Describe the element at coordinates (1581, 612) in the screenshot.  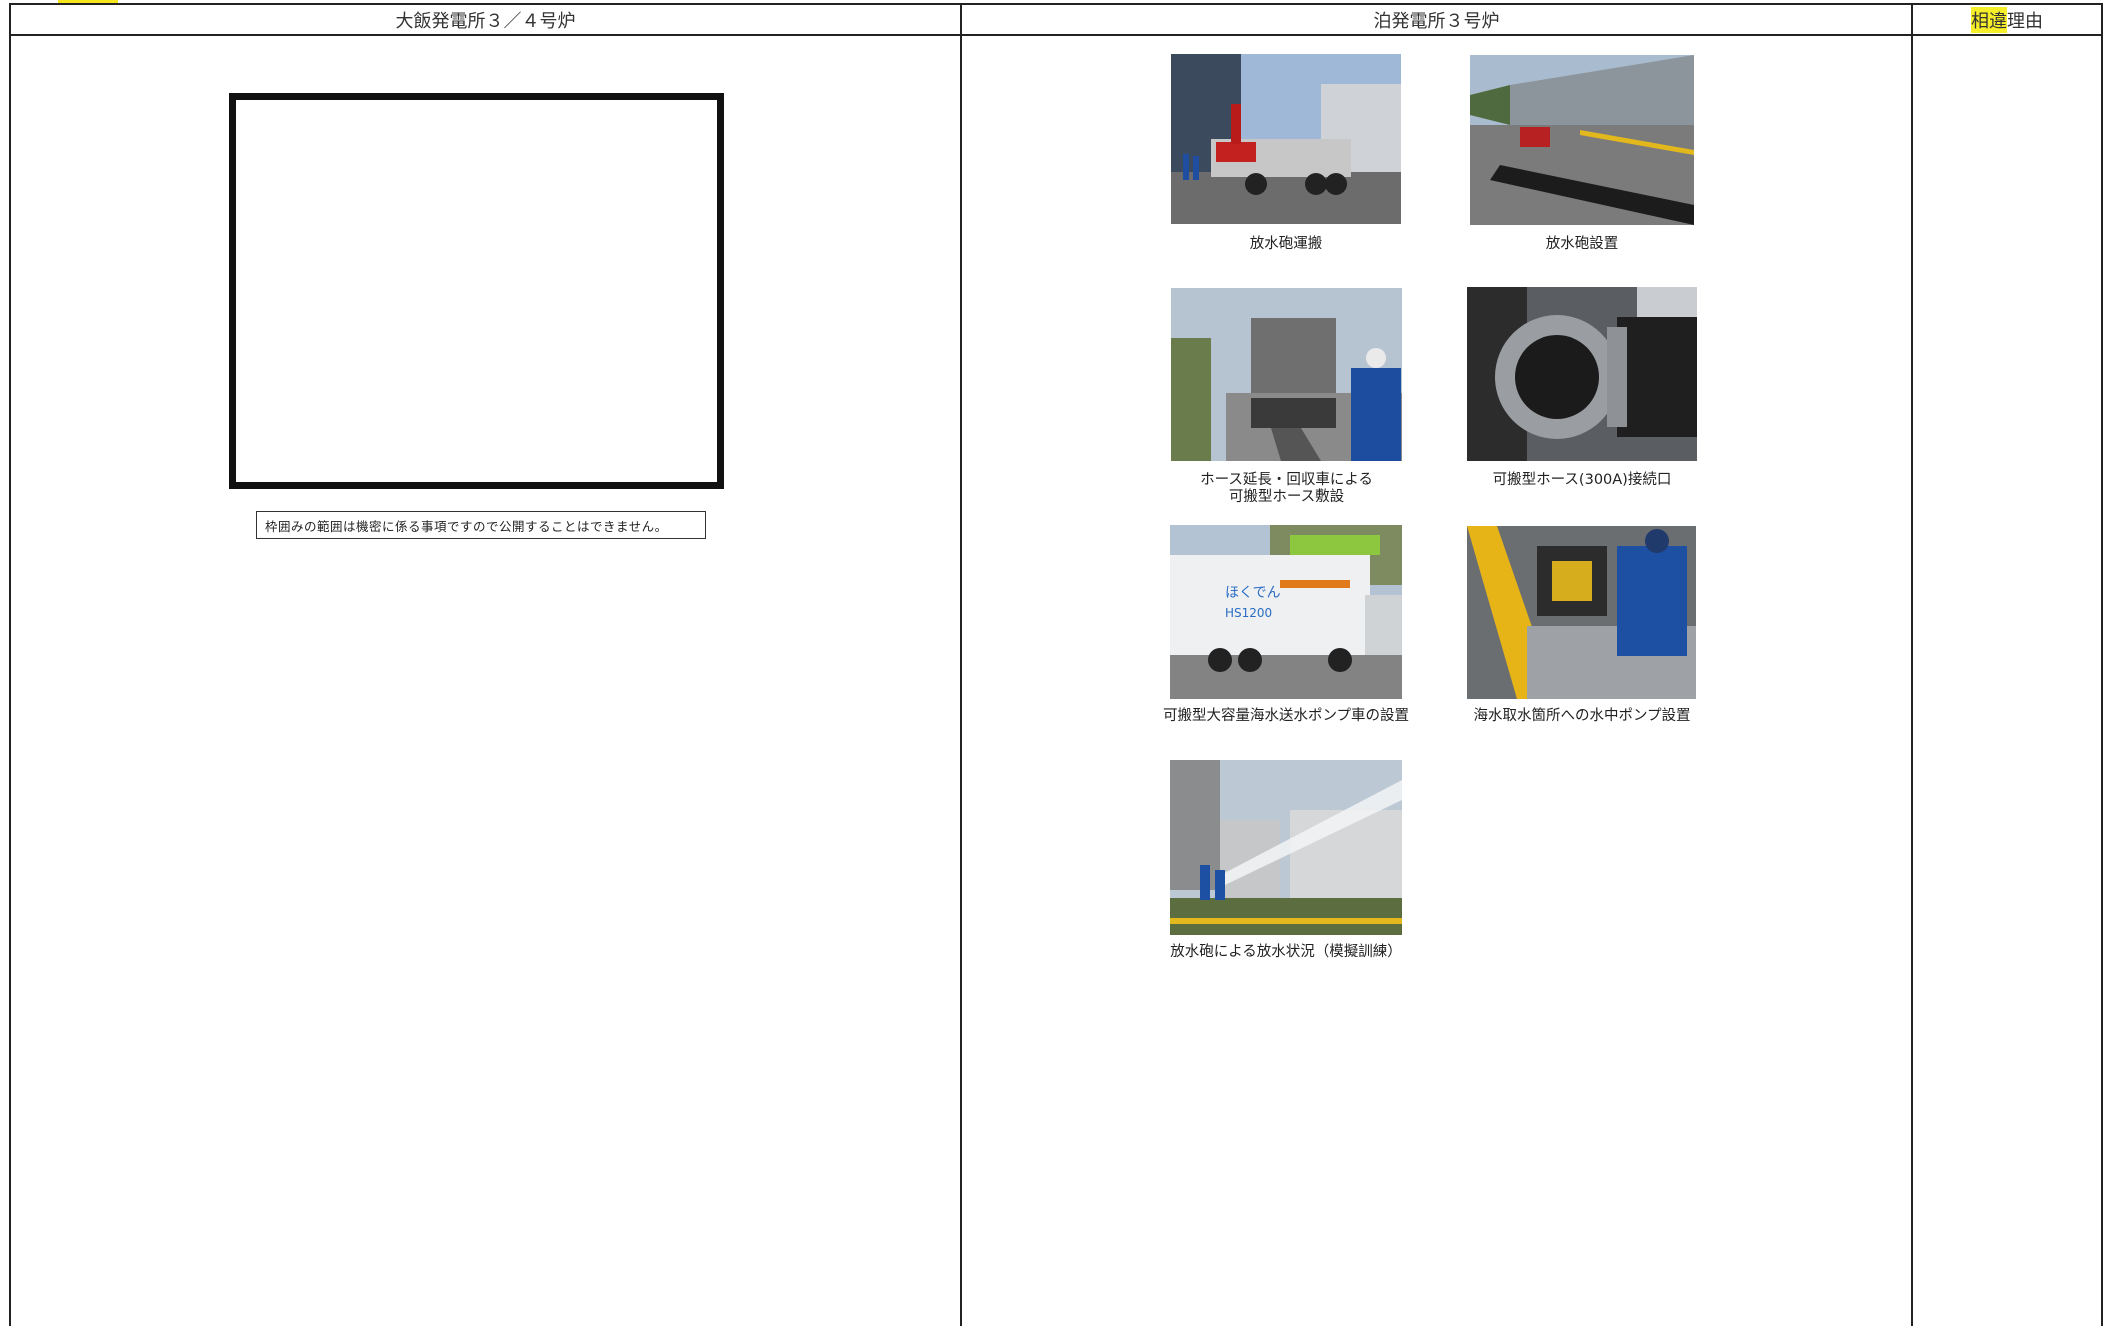
I see `photo-submersible-pump` at that location.